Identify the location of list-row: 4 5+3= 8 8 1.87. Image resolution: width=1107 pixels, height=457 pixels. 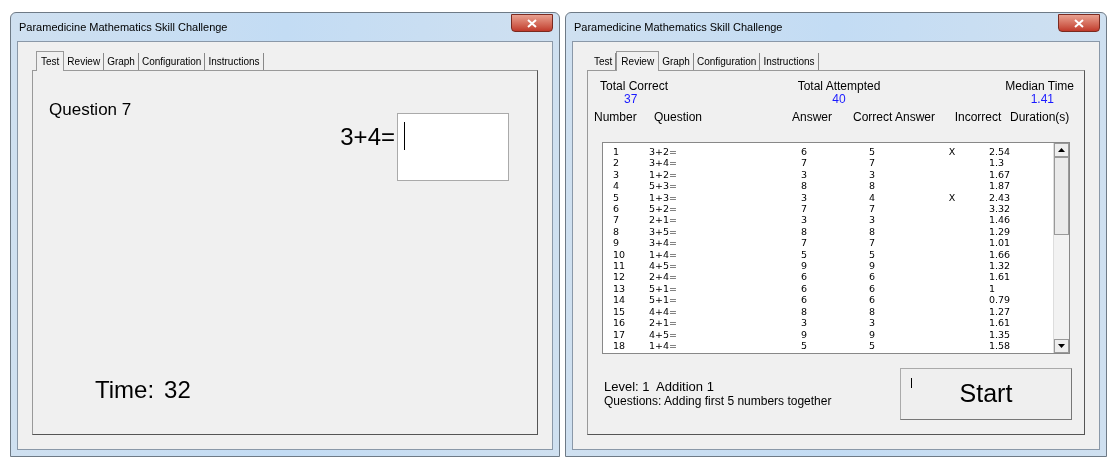
(833, 186).